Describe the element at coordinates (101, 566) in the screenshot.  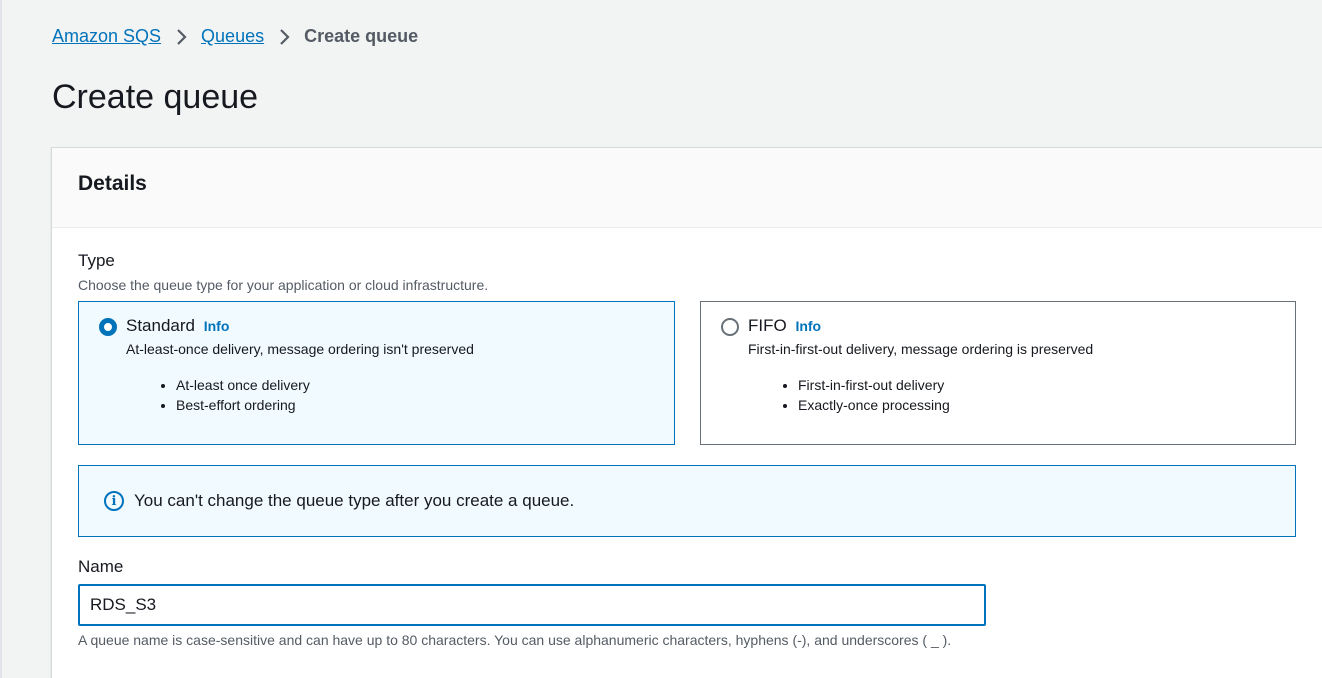
I see `name-label: Name` at that location.